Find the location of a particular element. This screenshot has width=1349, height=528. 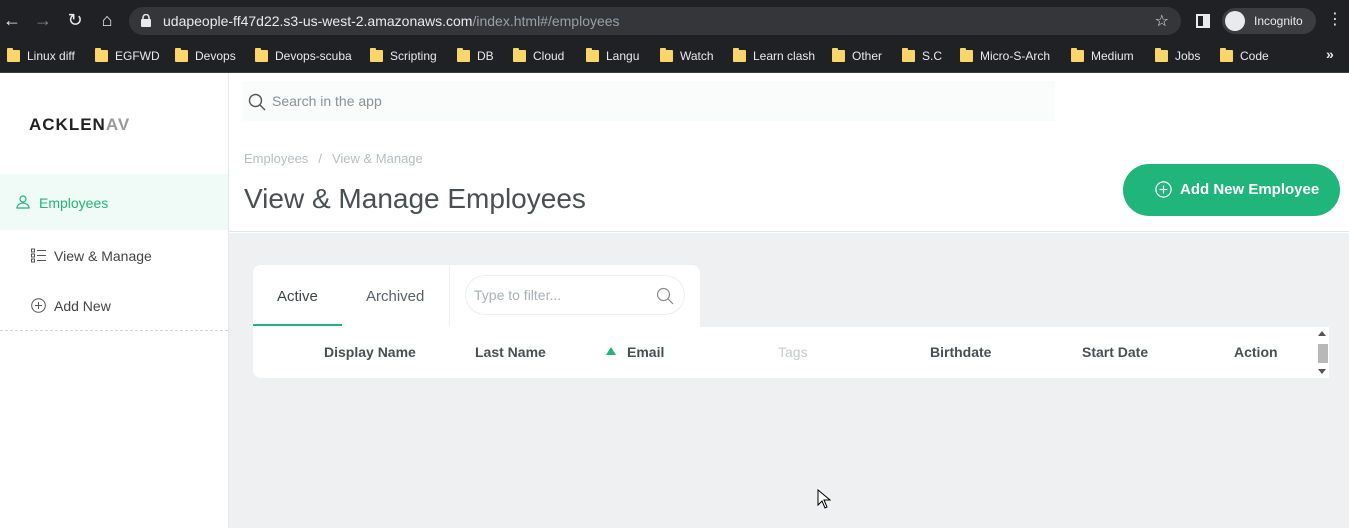

table-scrollbar is located at coordinates (1322, 352).